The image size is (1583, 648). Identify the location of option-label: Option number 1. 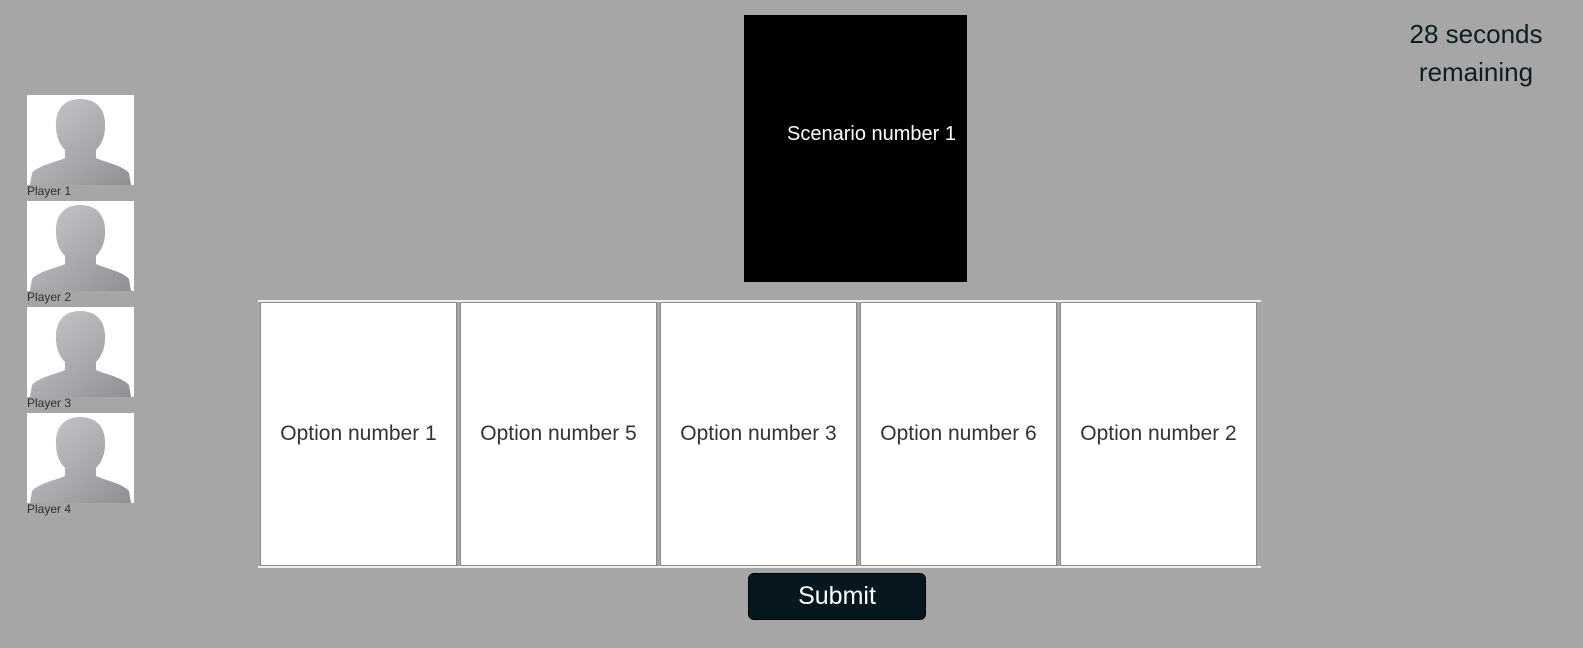
(358, 433).